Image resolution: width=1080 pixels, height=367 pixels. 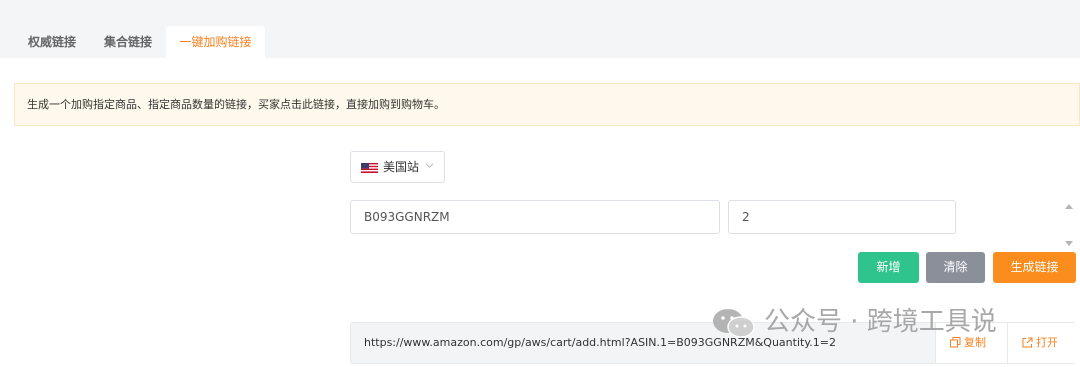 What do you see at coordinates (1069, 243) in the screenshot?
I see `scroll-down-icon` at bounding box center [1069, 243].